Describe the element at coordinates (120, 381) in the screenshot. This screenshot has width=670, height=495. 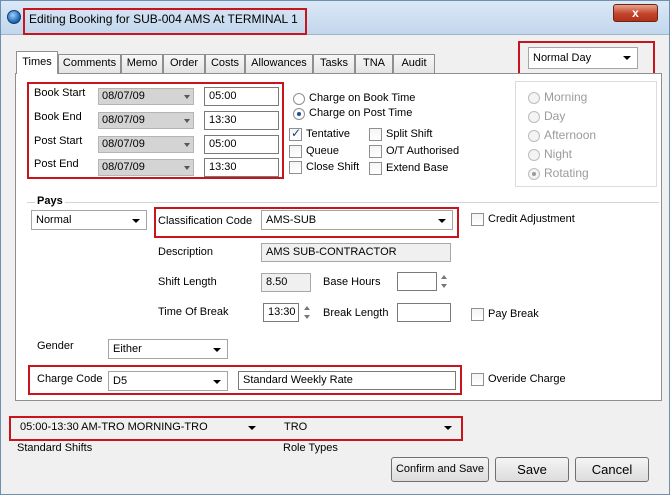
I see `charge-code-value: D5` at that location.